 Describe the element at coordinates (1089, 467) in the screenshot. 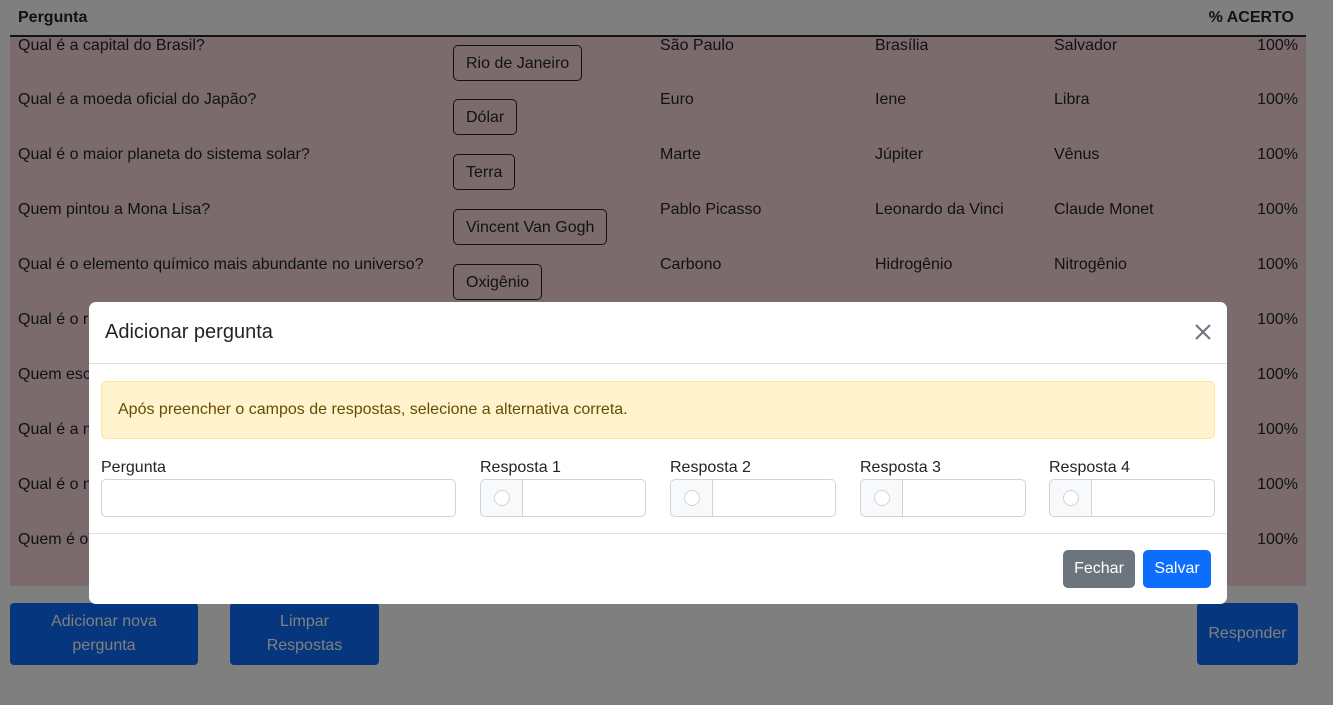

I see `answer4-label: Resposta 4` at that location.